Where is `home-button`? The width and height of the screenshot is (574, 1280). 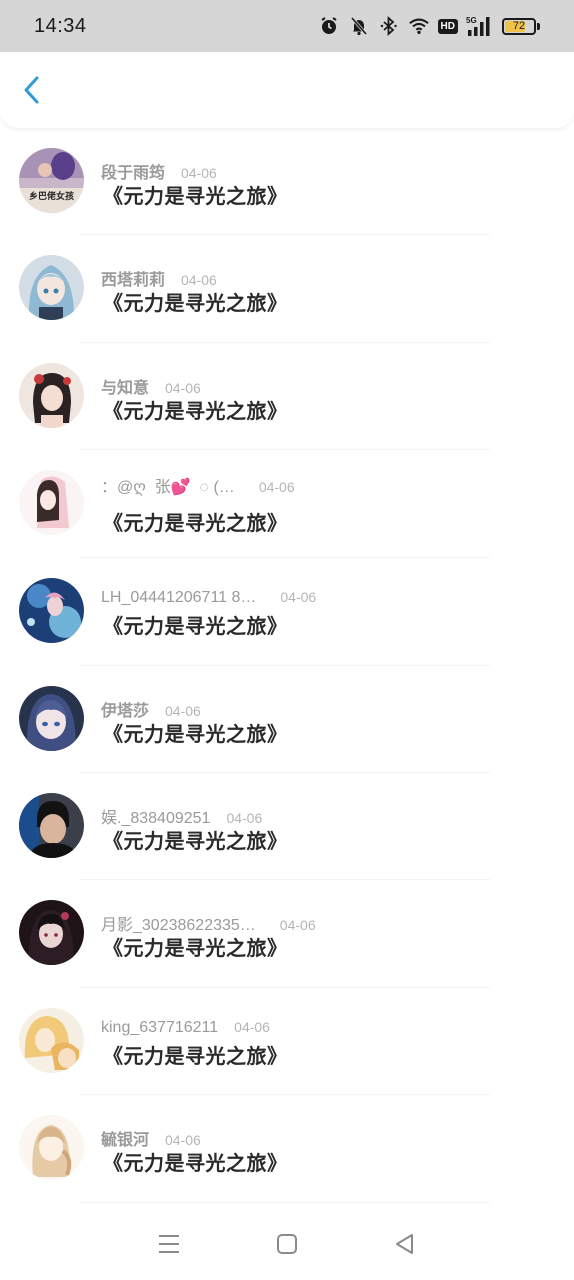
home-button is located at coordinates (287, 1244).